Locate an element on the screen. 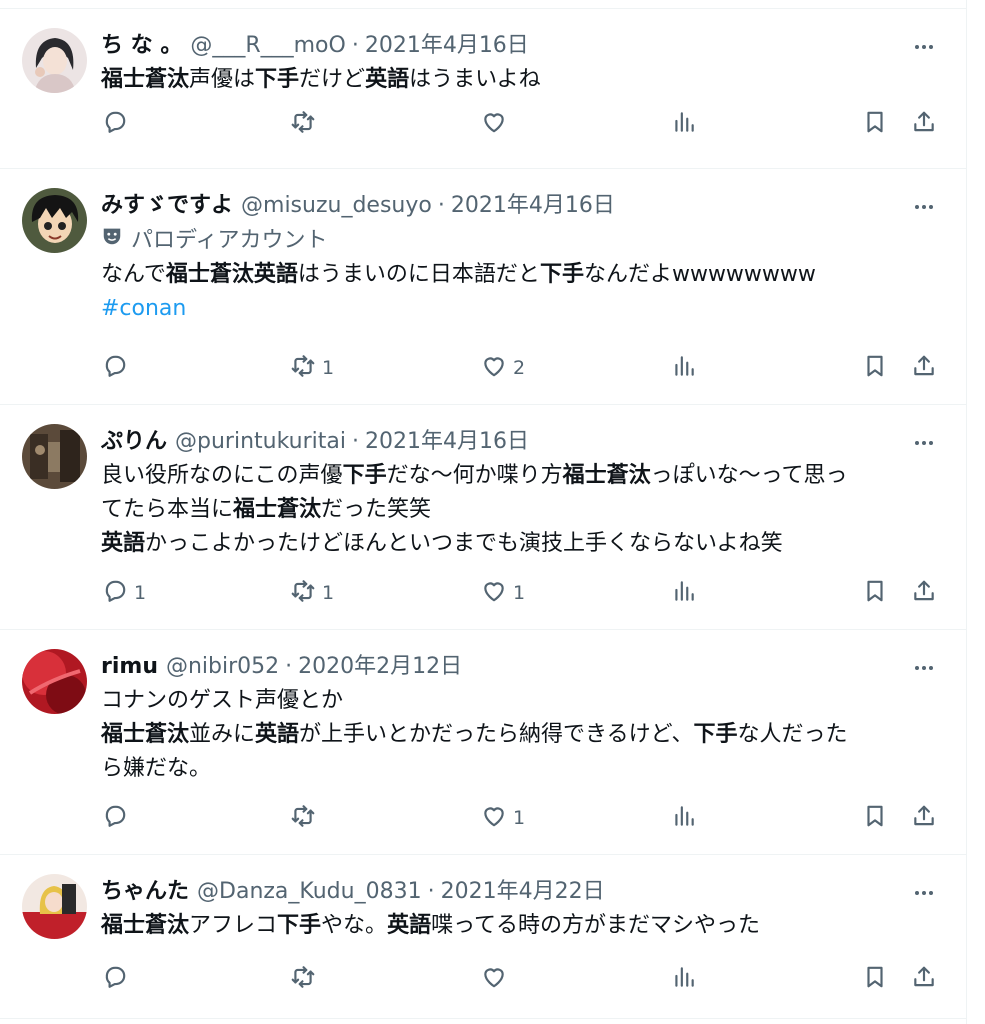 The height and width of the screenshot is (1024, 985). text-segment: 喋ってる時の方がまだマシやった is located at coordinates (595, 925).